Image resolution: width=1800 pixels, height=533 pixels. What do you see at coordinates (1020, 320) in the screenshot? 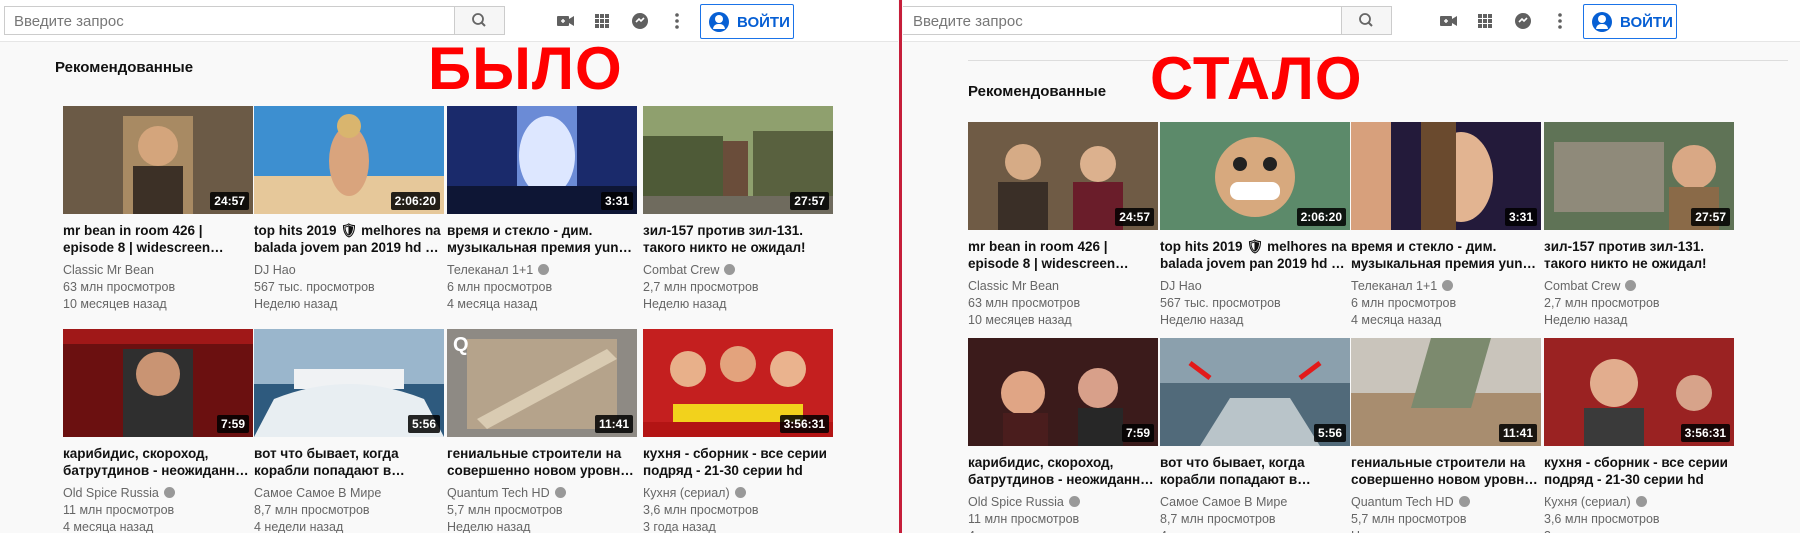
I see `upload-age: 10 месяцев назад` at bounding box center [1020, 320].